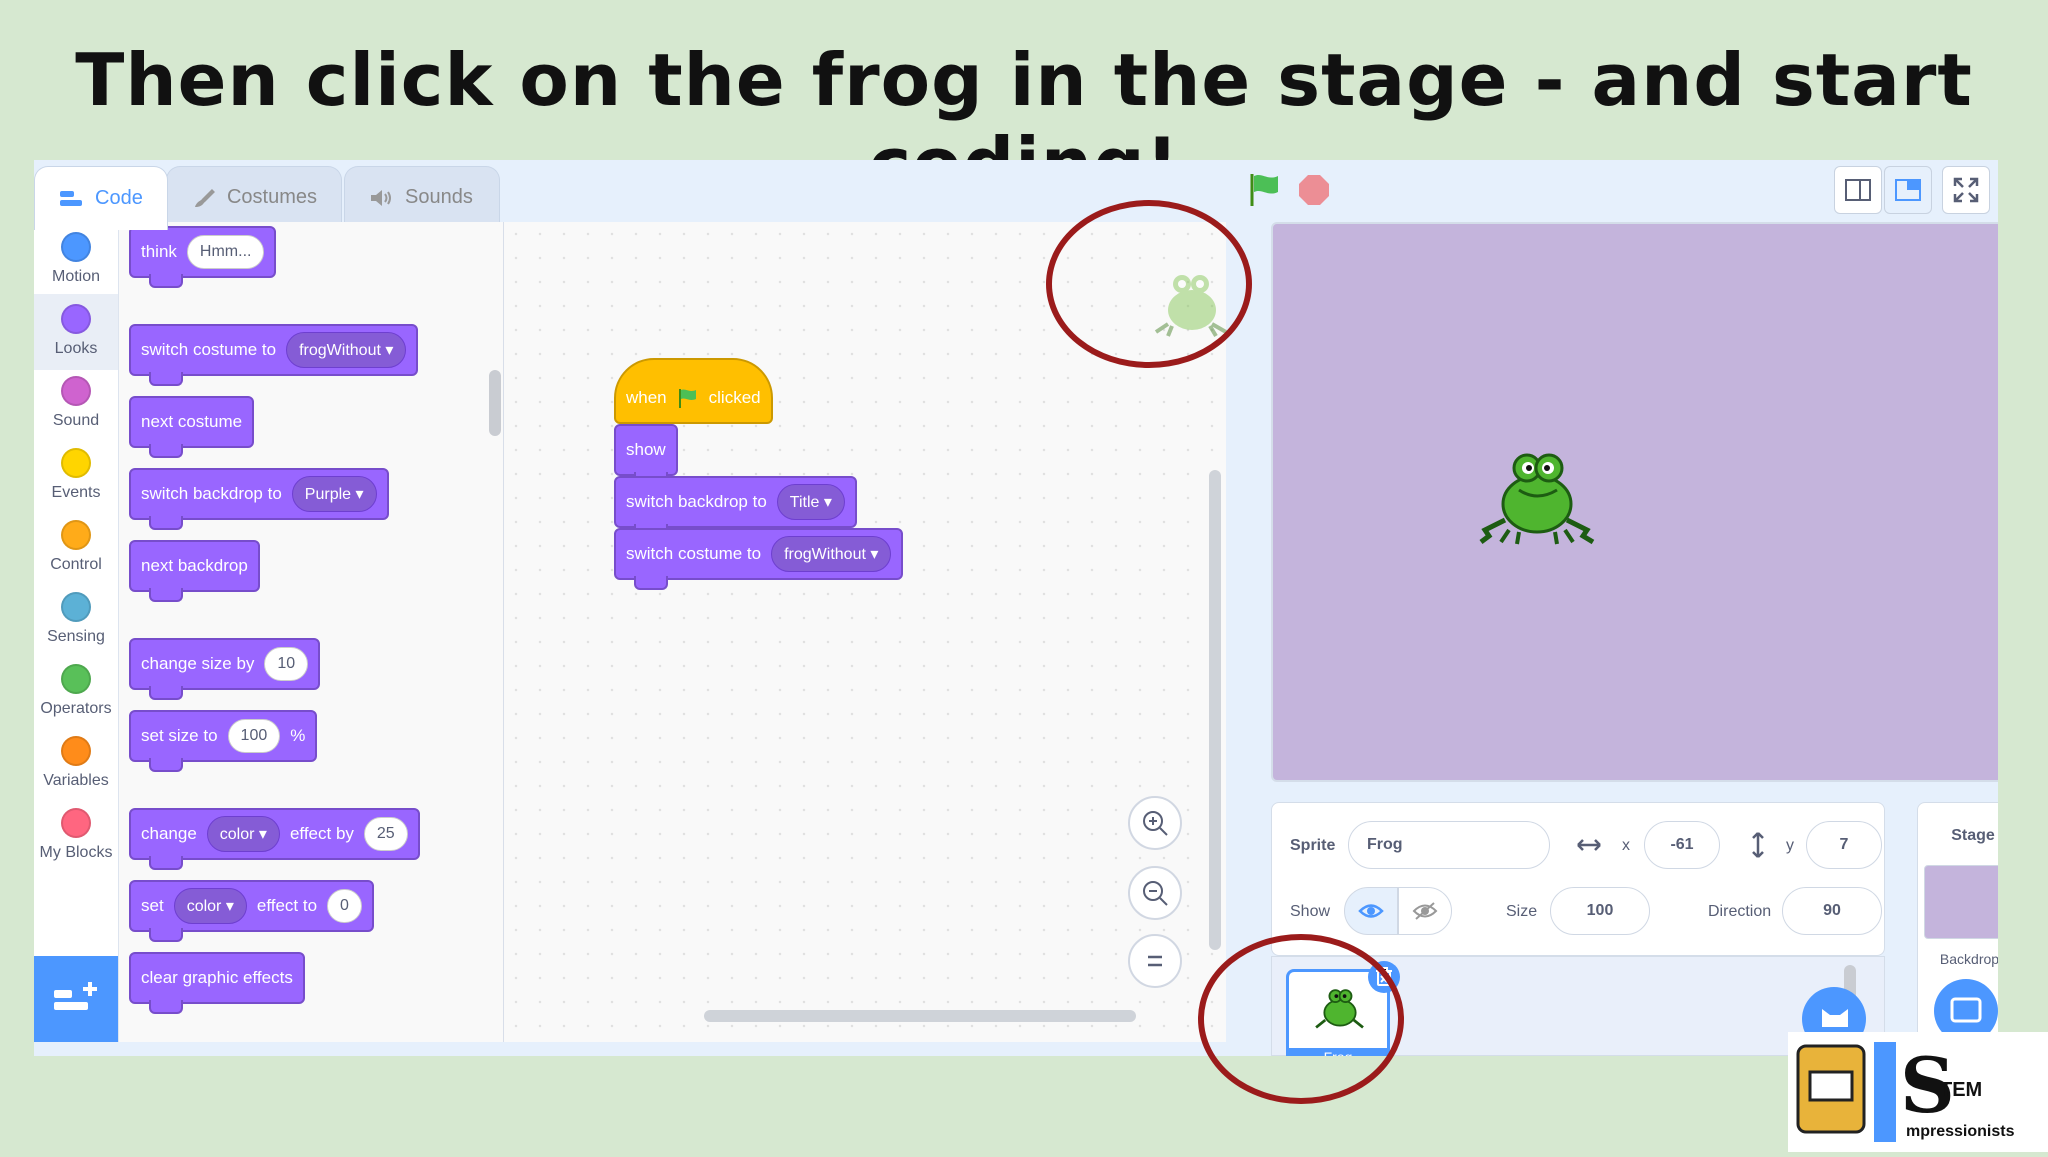 This screenshot has height=1157, width=2048. What do you see at coordinates (271, 197) in the screenshot?
I see `tab-costumes-label: Costumes` at bounding box center [271, 197].